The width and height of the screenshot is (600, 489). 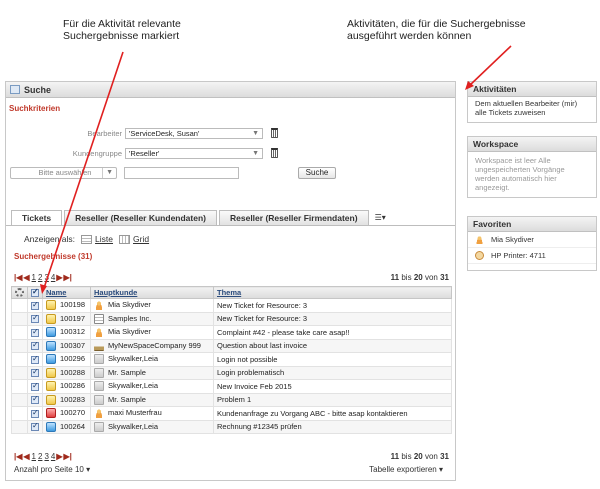 What do you see at coordinates (66, 372) in the screenshot?
I see `row-name-cell: 100288` at bounding box center [66, 372].